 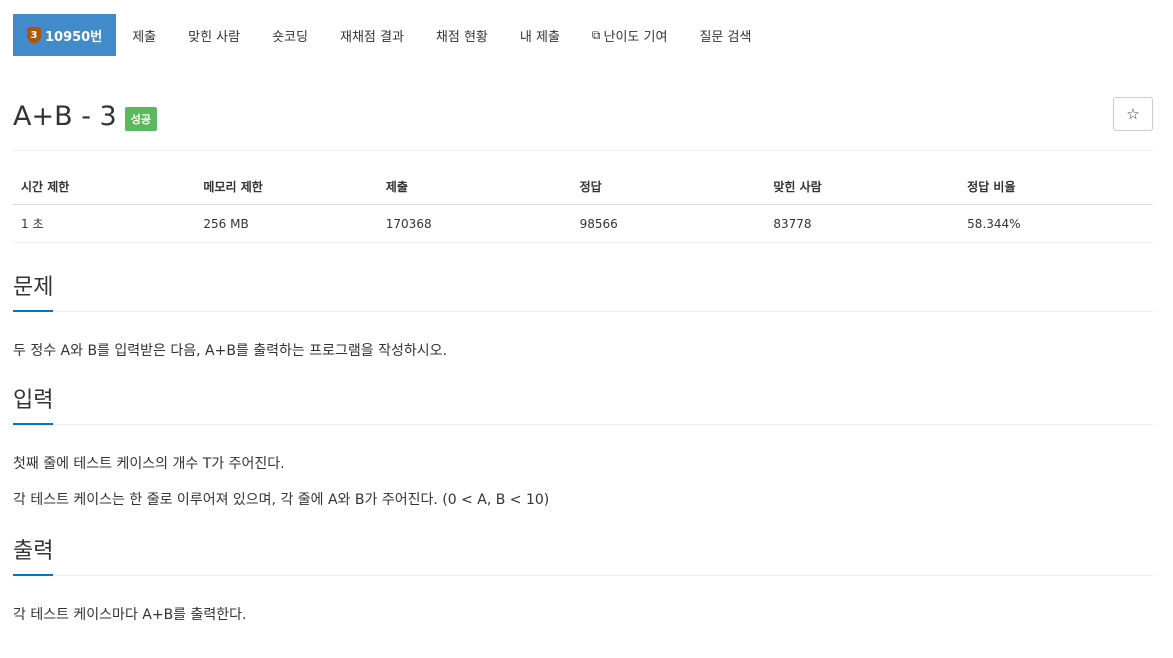 What do you see at coordinates (540, 35) in the screenshot?
I see `nav-my-submissions: 내 제출` at bounding box center [540, 35].